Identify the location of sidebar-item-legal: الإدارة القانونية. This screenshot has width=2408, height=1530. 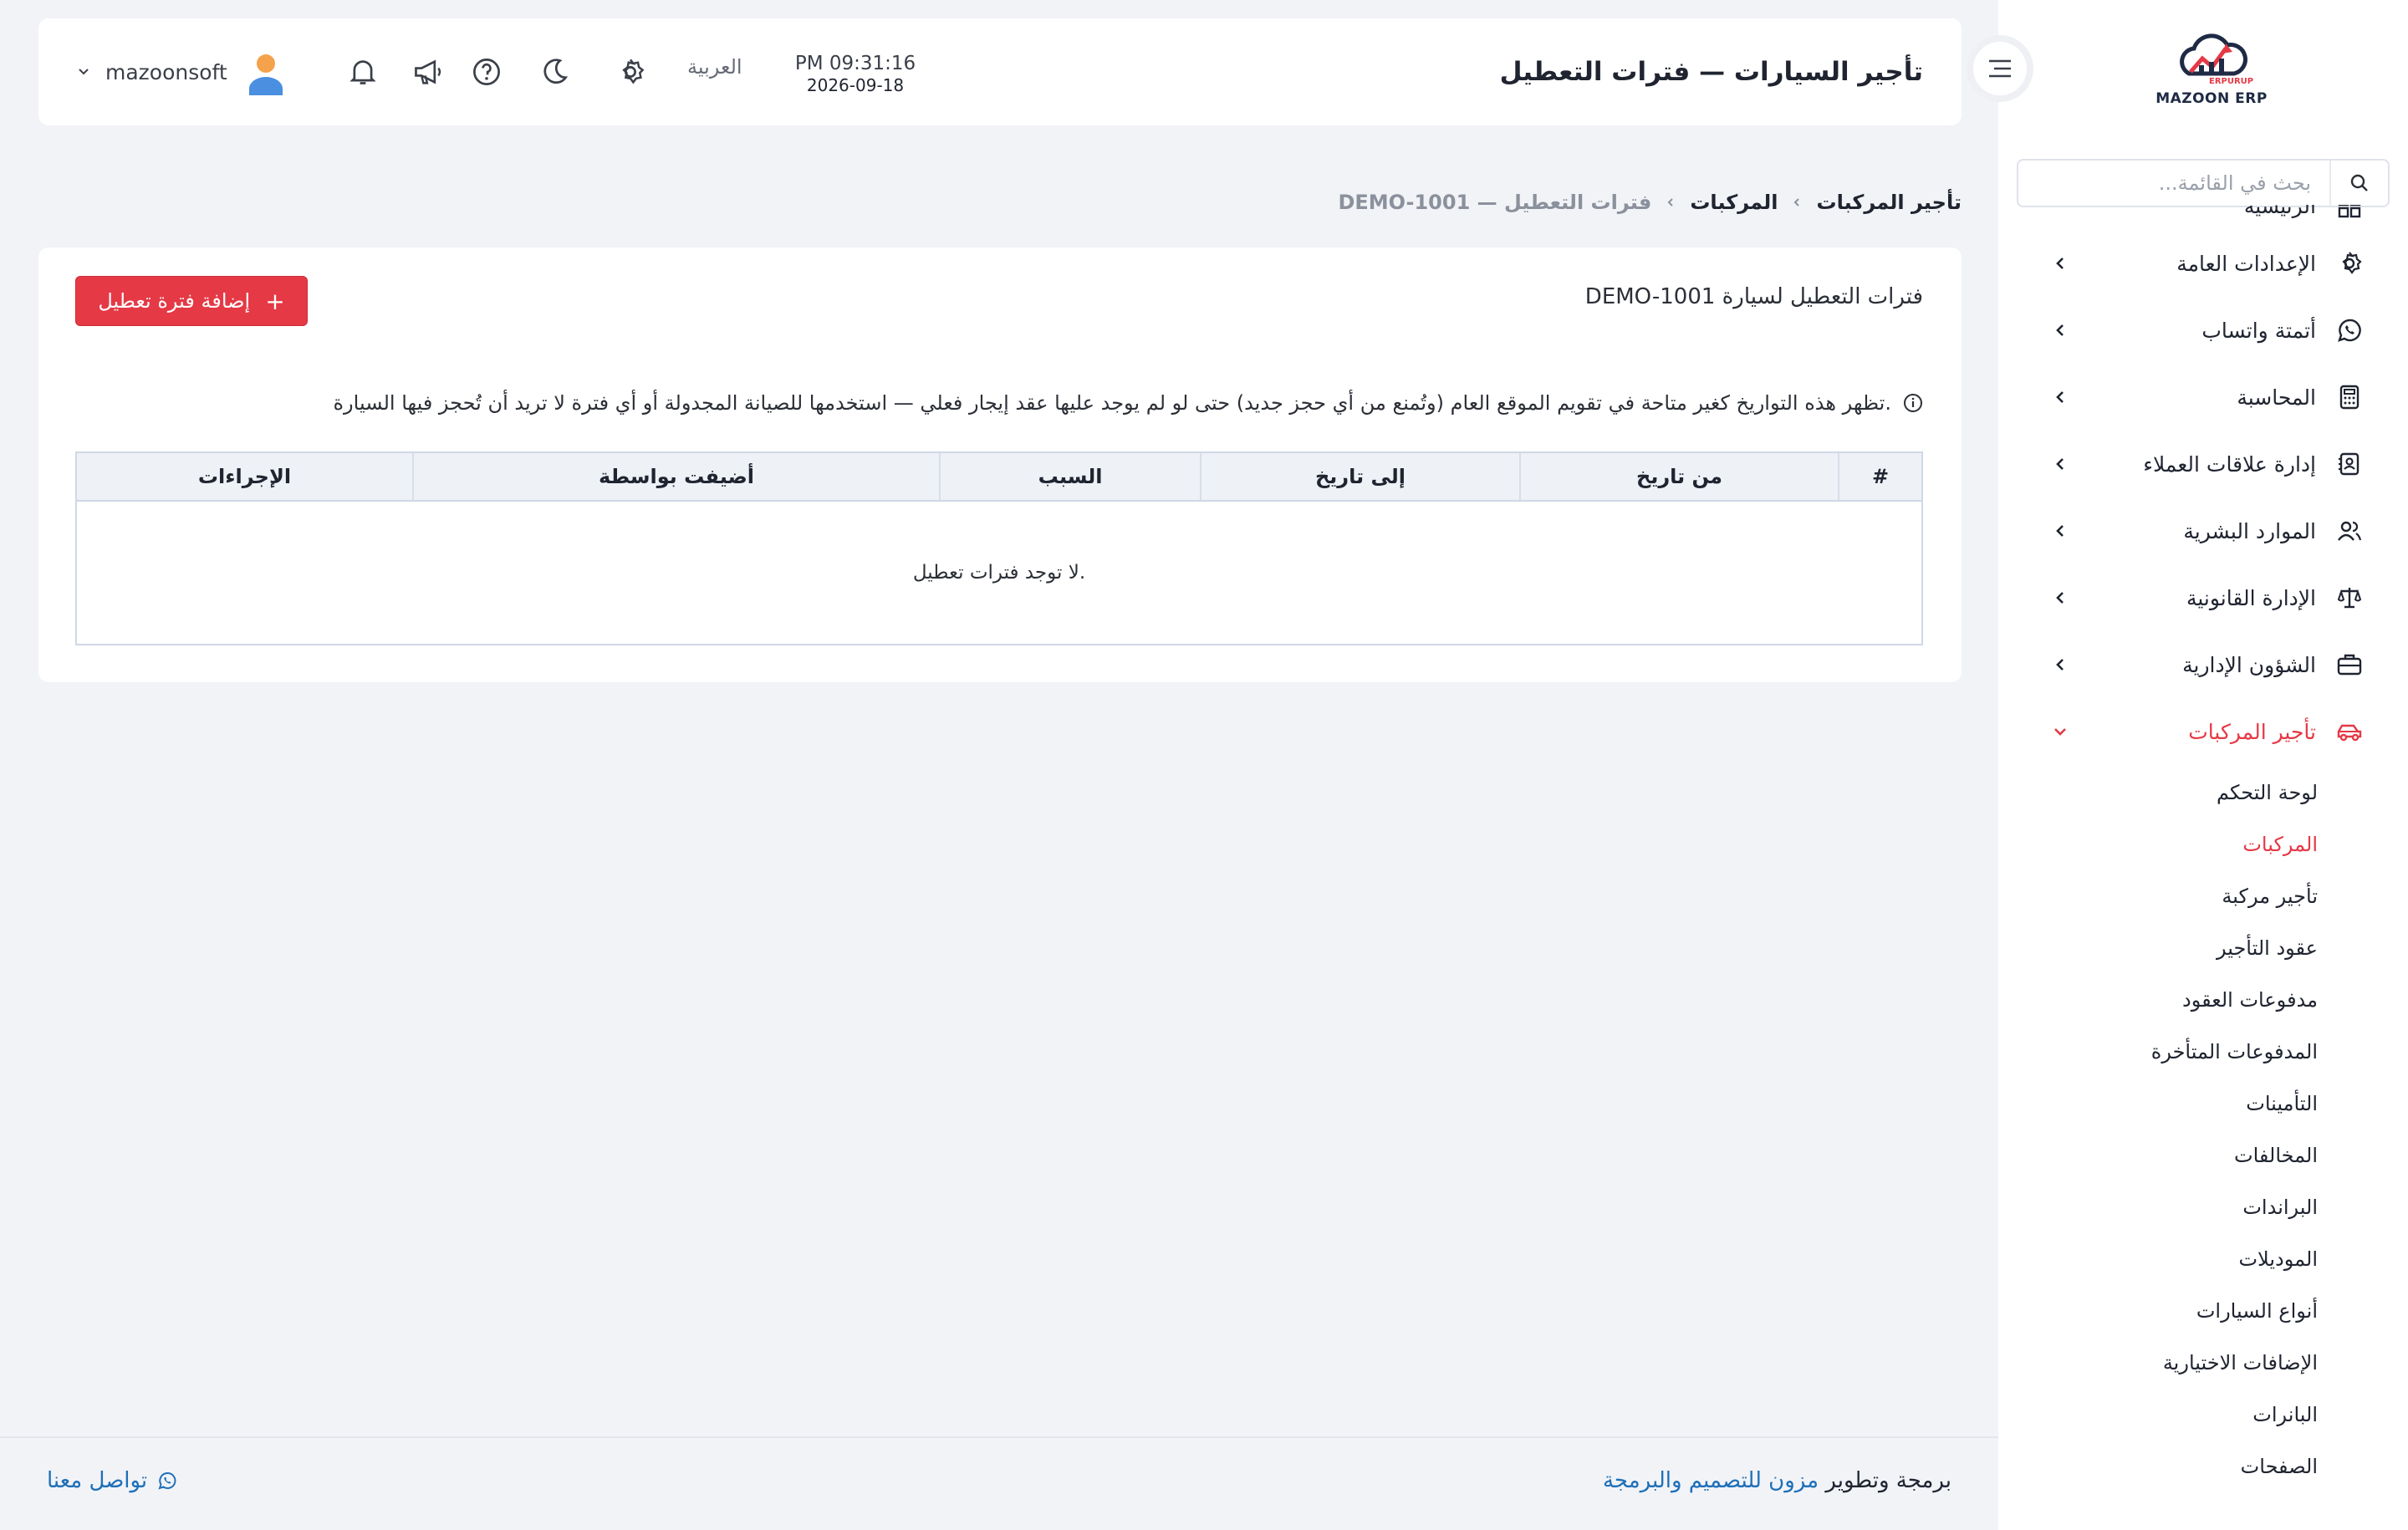
(2203, 597).